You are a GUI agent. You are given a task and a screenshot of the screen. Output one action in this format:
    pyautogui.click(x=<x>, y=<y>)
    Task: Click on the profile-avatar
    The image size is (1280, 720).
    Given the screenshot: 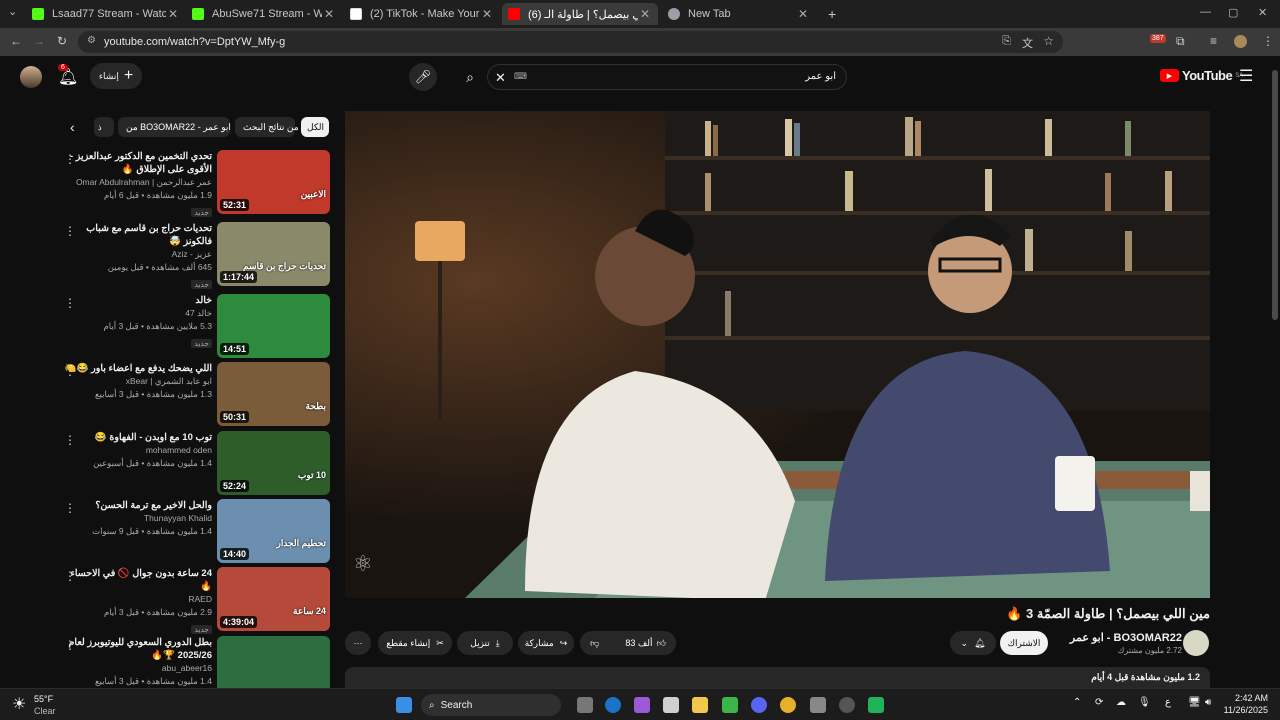 What is the action you would take?
    pyautogui.click(x=1240, y=41)
    